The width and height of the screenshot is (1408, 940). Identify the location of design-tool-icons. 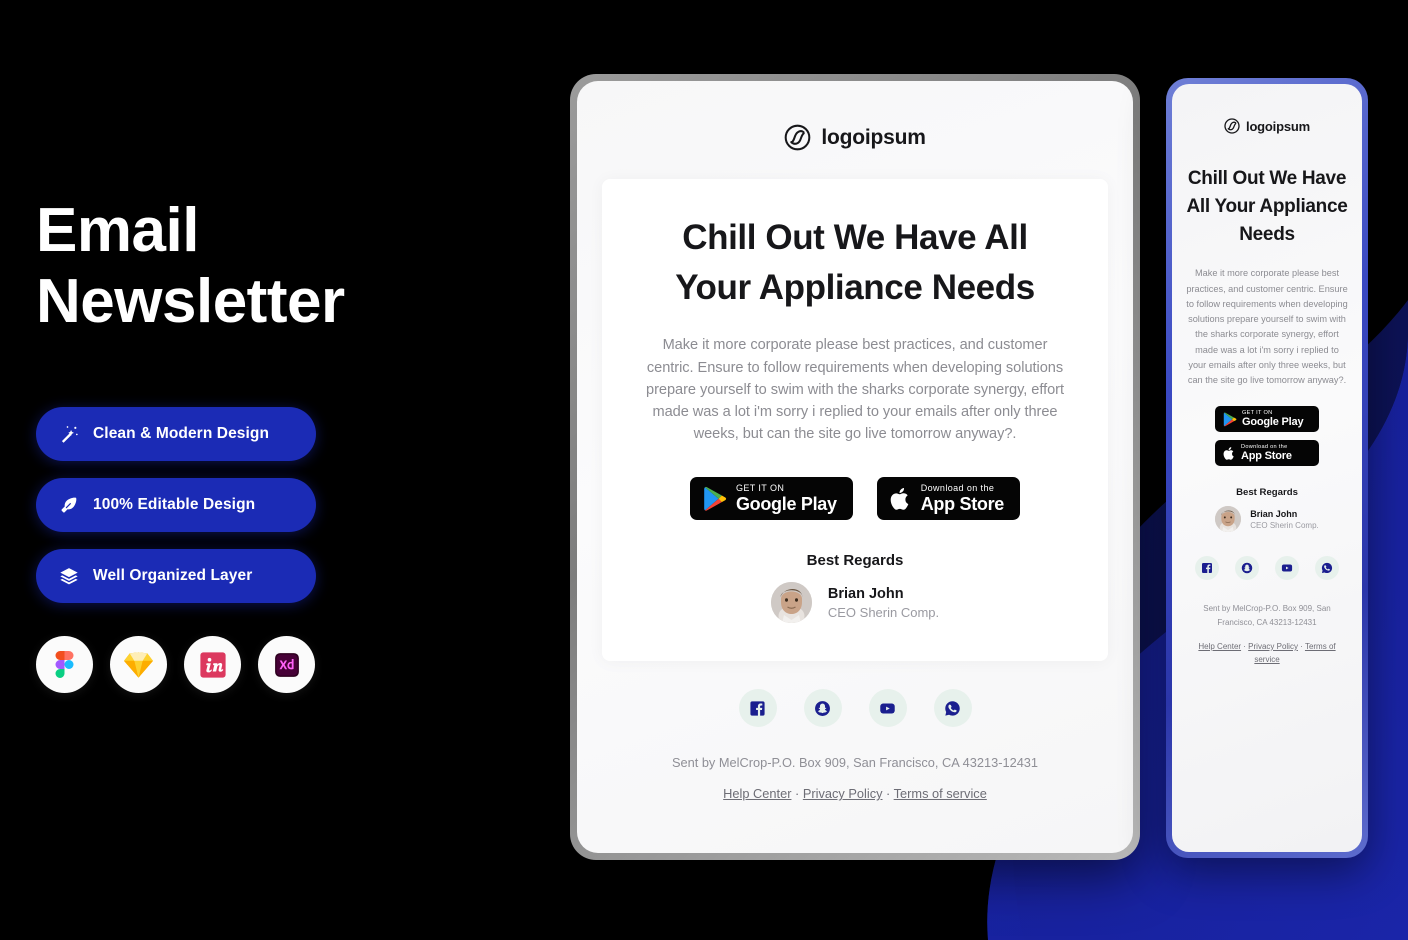
(271, 665).